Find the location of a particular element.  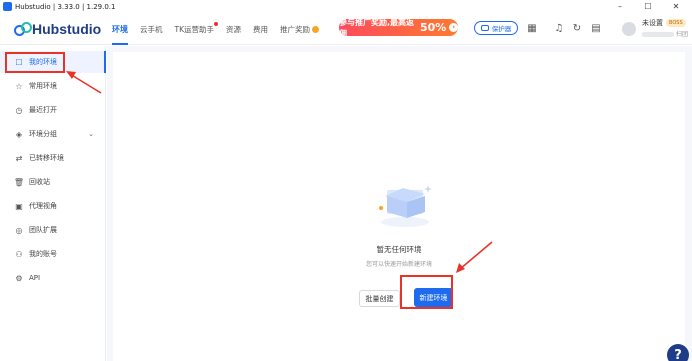

messages-icon: ▦ is located at coordinates (532, 28).